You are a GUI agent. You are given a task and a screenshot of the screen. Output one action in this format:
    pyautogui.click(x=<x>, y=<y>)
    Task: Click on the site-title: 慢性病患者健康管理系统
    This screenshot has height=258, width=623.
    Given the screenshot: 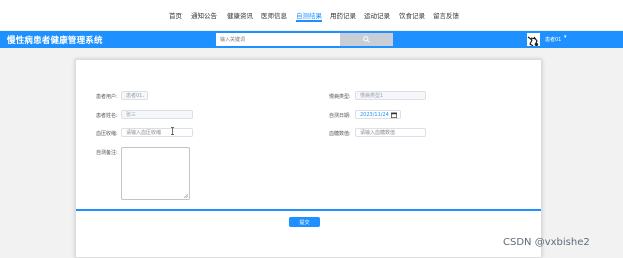 What is the action you would take?
    pyautogui.click(x=55, y=41)
    